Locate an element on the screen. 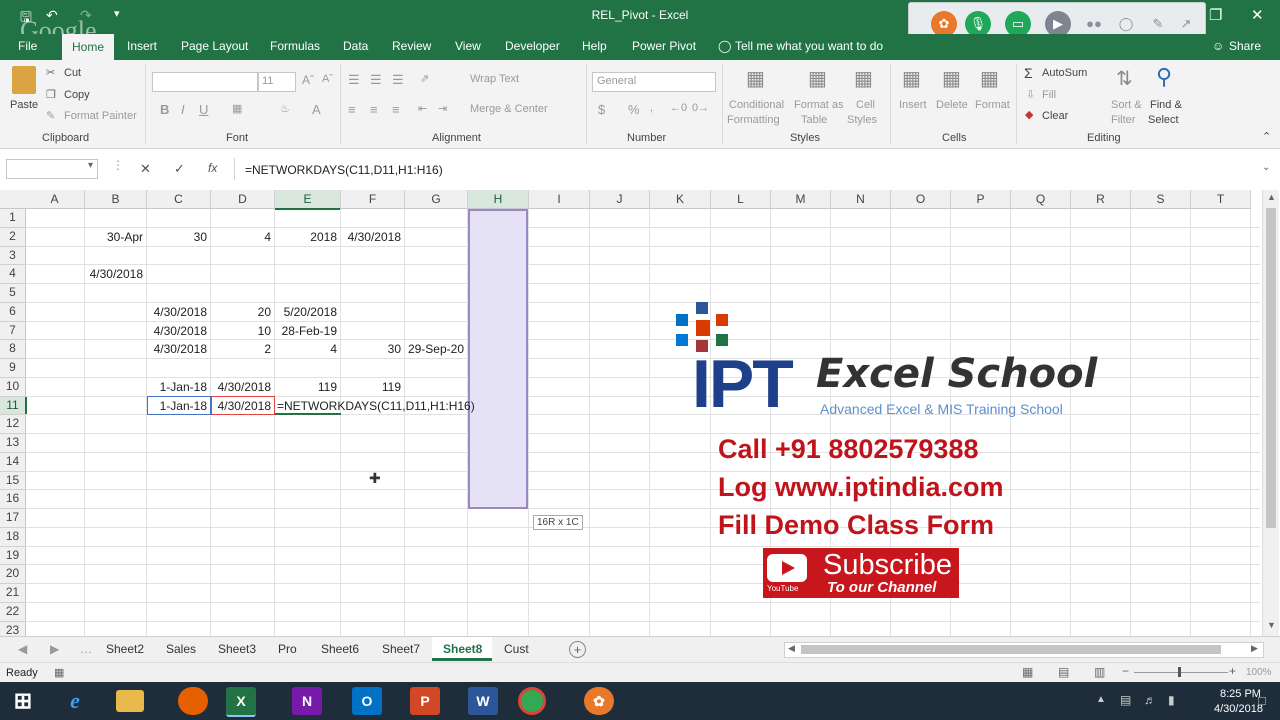 The height and width of the screenshot is (720, 1280). select-all-corner is located at coordinates (13, 199).